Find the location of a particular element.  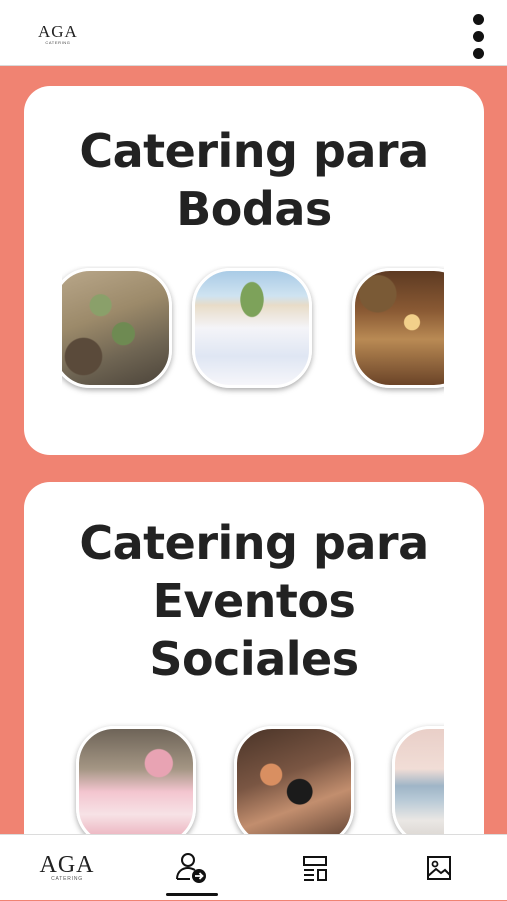

food-platter-photo is located at coordinates (294, 784).